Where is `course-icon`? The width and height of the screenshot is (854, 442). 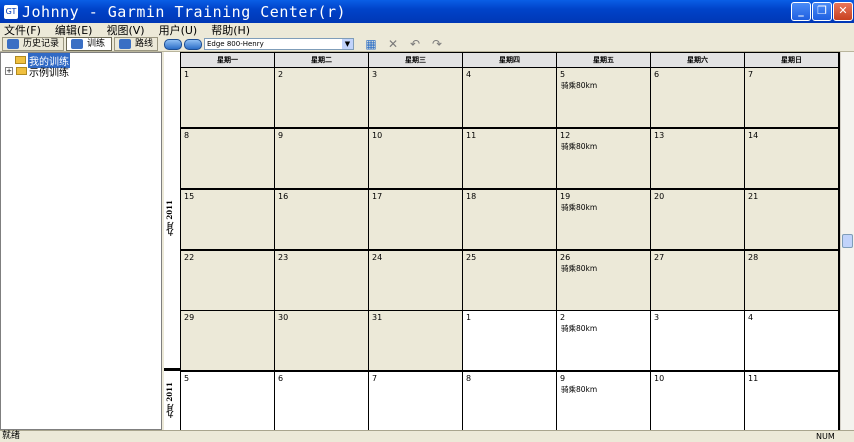
course-icon is located at coordinates (125, 44).